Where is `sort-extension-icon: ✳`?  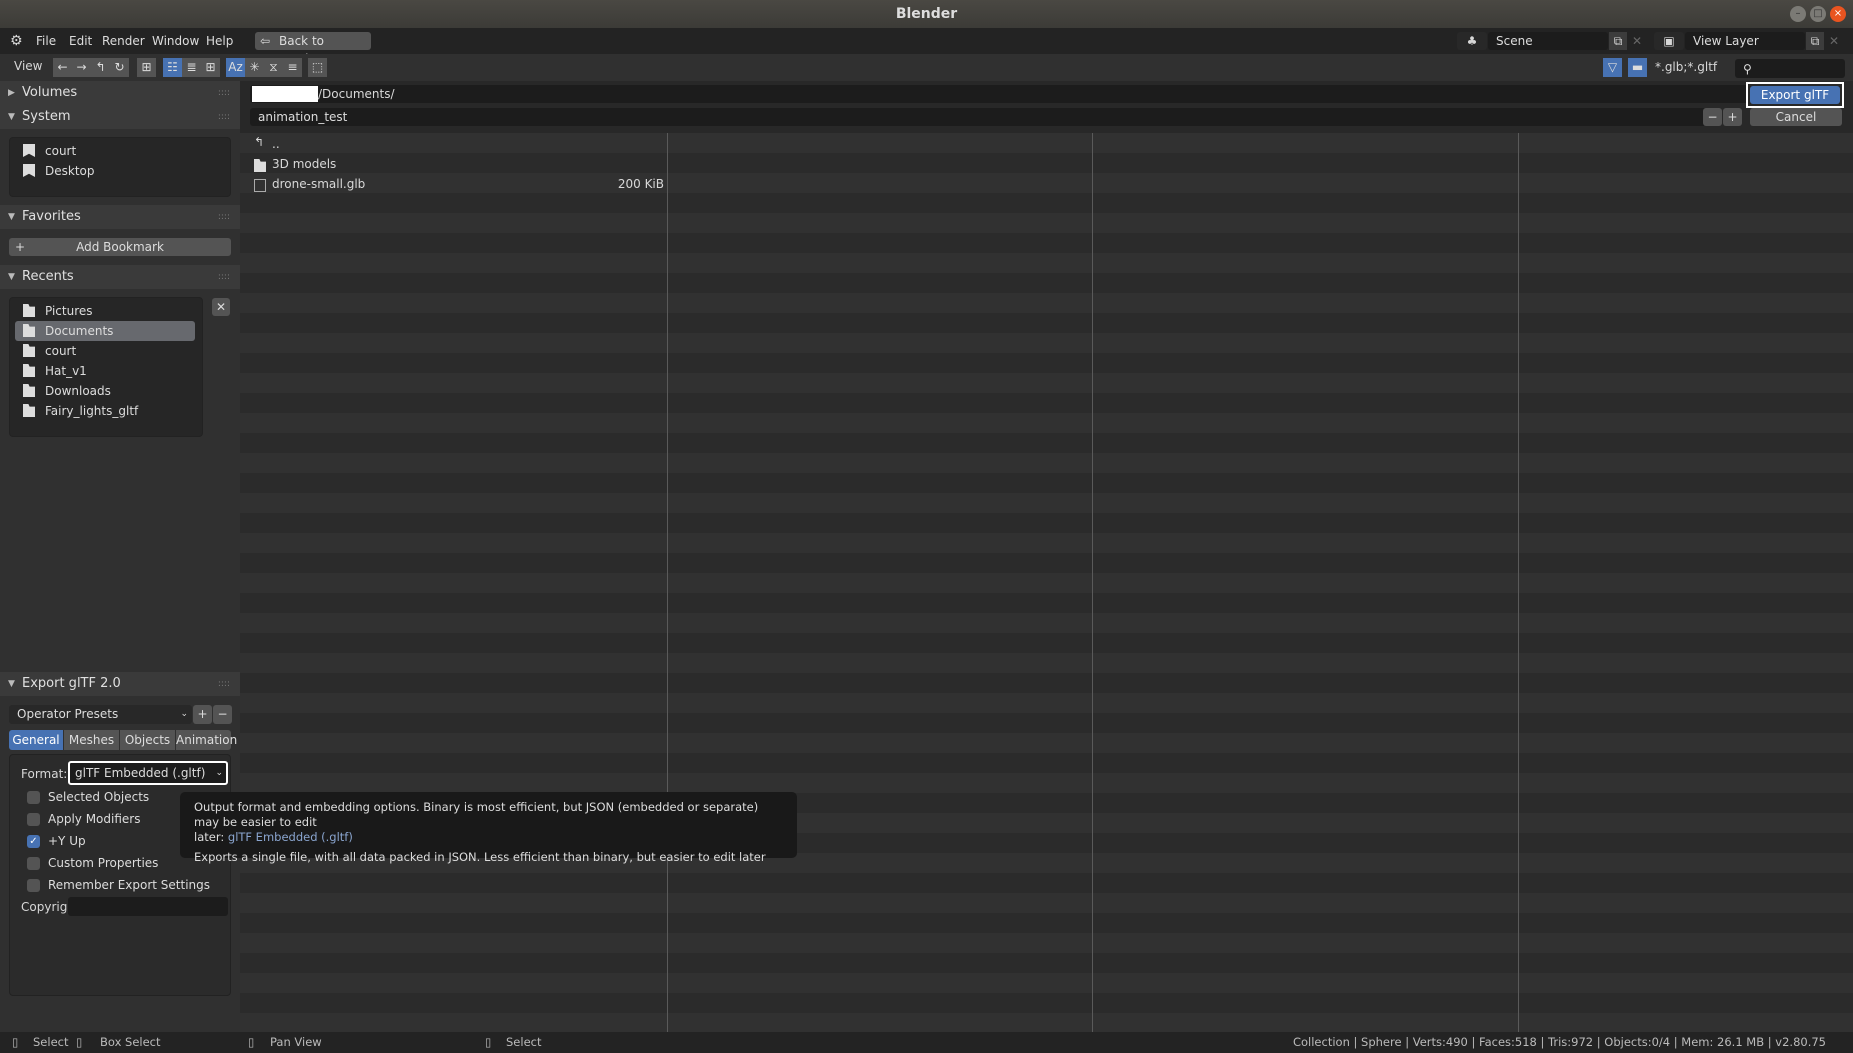 sort-extension-icon: ✳ is located at coordinates (254, 67).